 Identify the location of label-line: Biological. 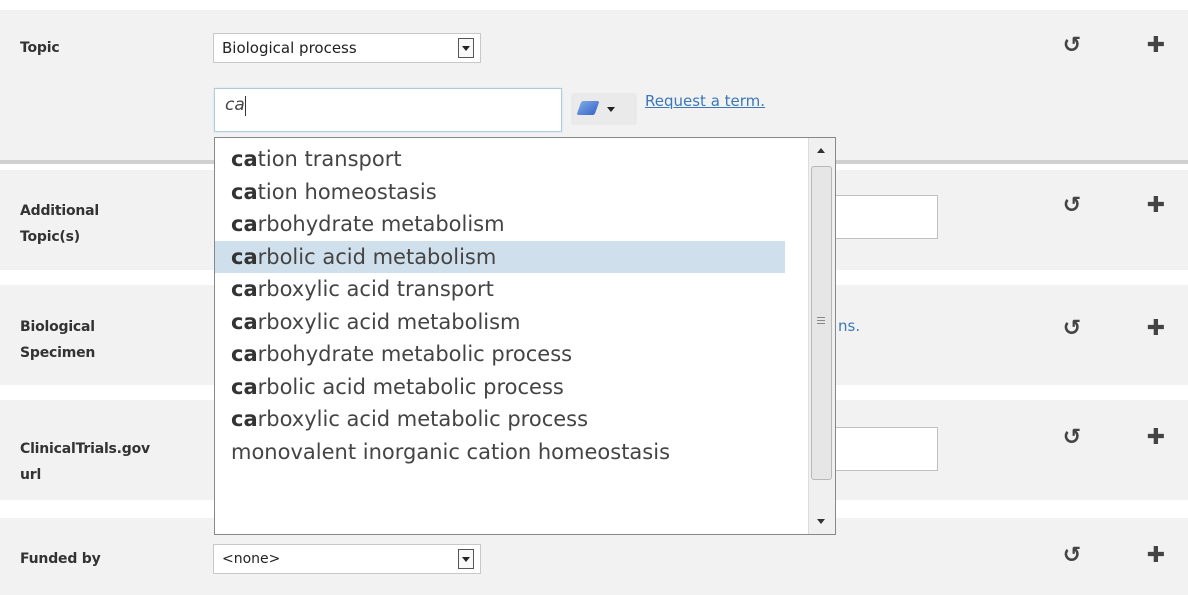
(57, 327).